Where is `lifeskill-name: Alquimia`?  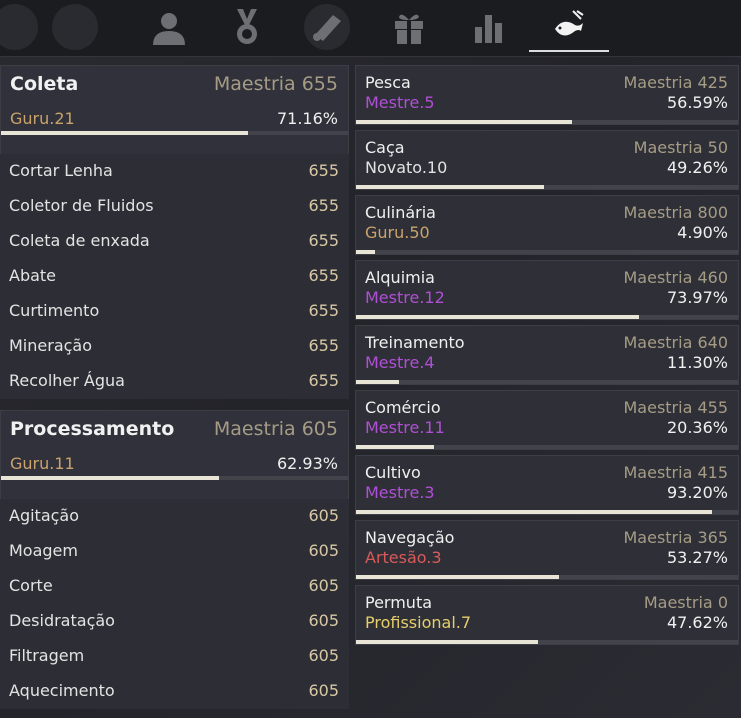
lifeskill-name: Alquimia is located at coordinates (400, 277).